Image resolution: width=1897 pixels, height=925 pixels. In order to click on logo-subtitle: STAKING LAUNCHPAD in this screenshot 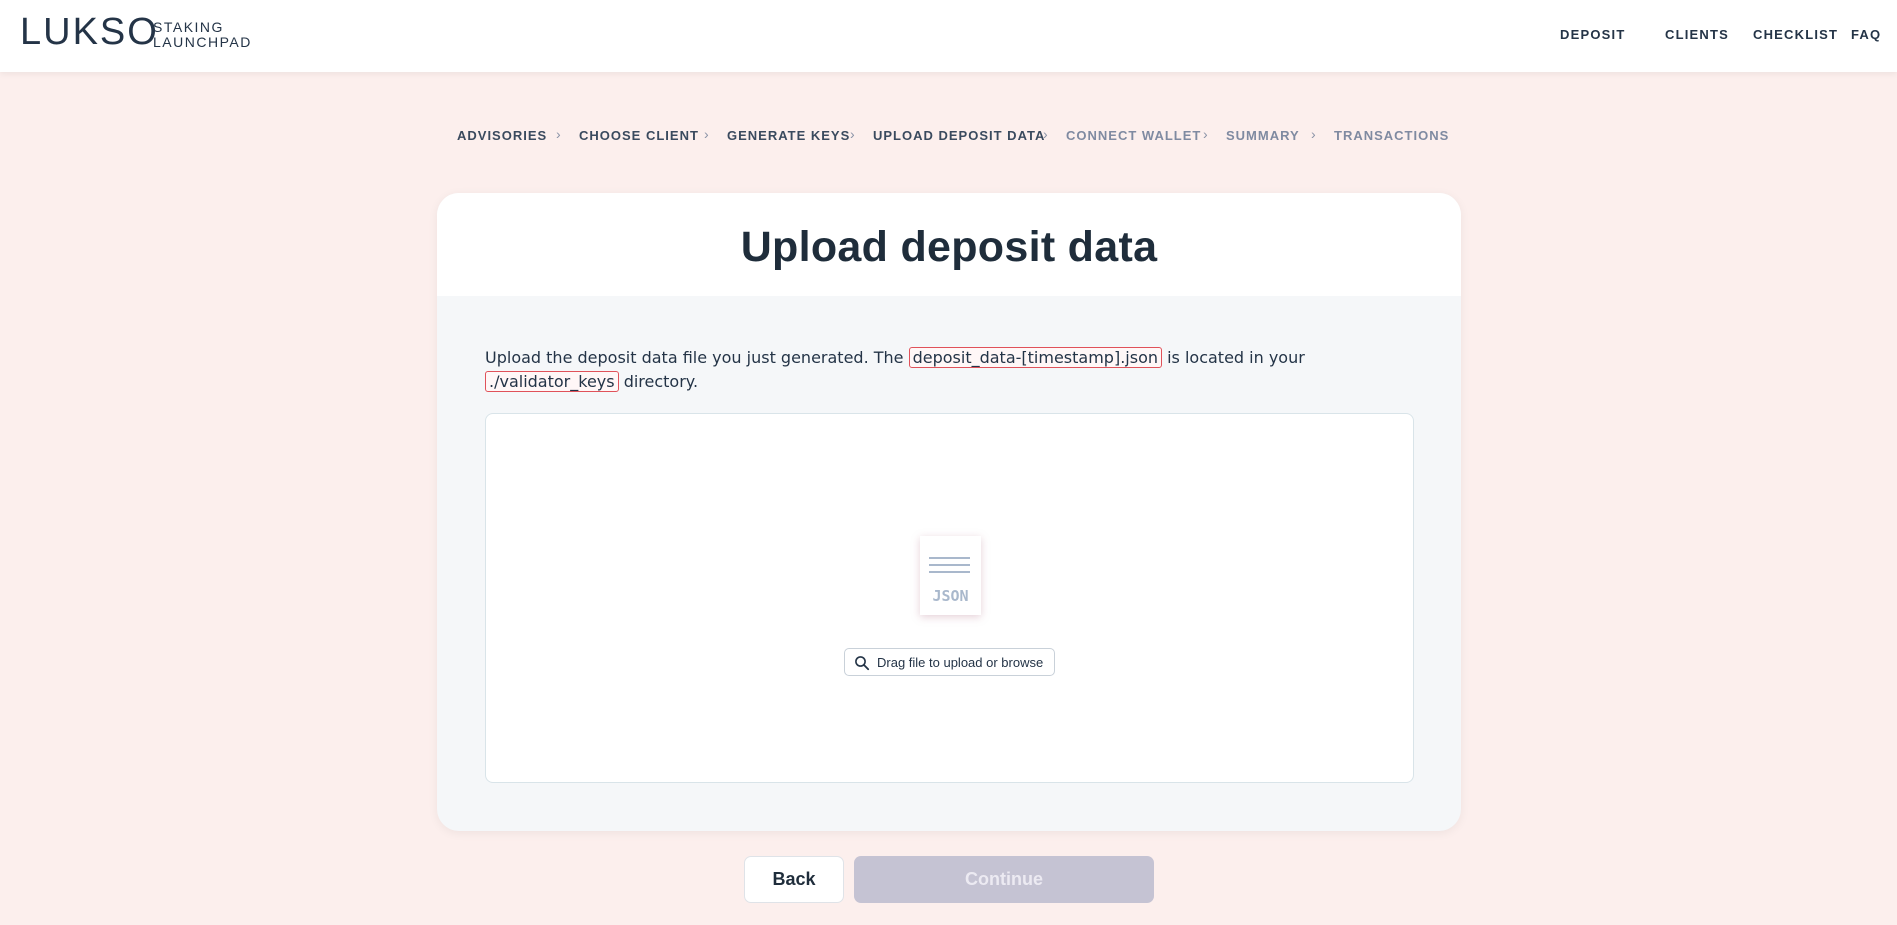, I will do `click(202, 35)`.